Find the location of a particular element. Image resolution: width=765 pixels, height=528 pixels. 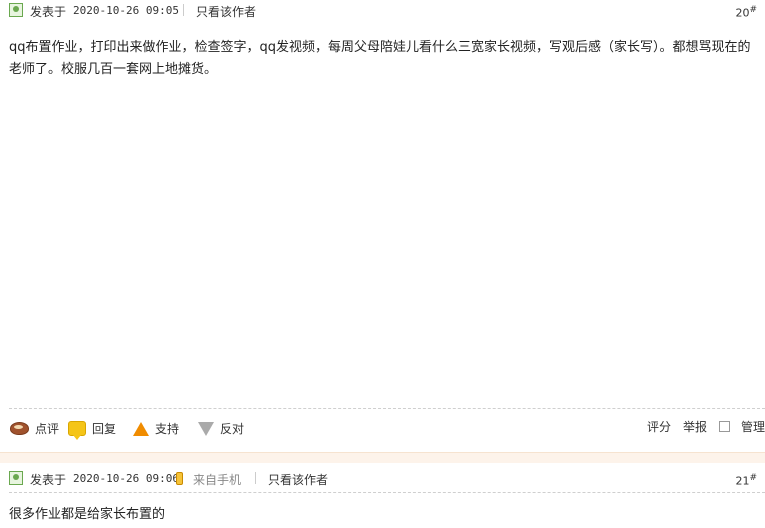

thumb-down-arrow-icon is located at coordinates (206, 428).